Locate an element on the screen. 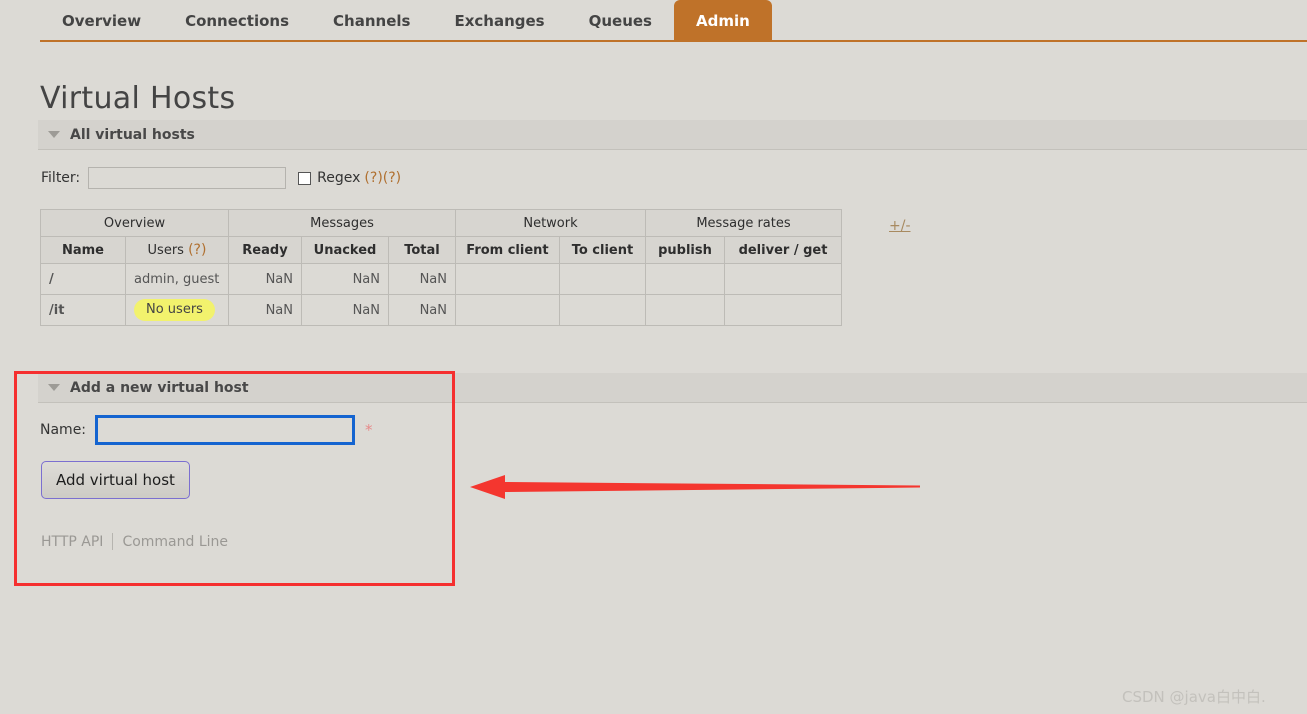 The width and height of the screenshot is (1307, 714). column-header-from-client: From client is located at coordinates (507, 250).